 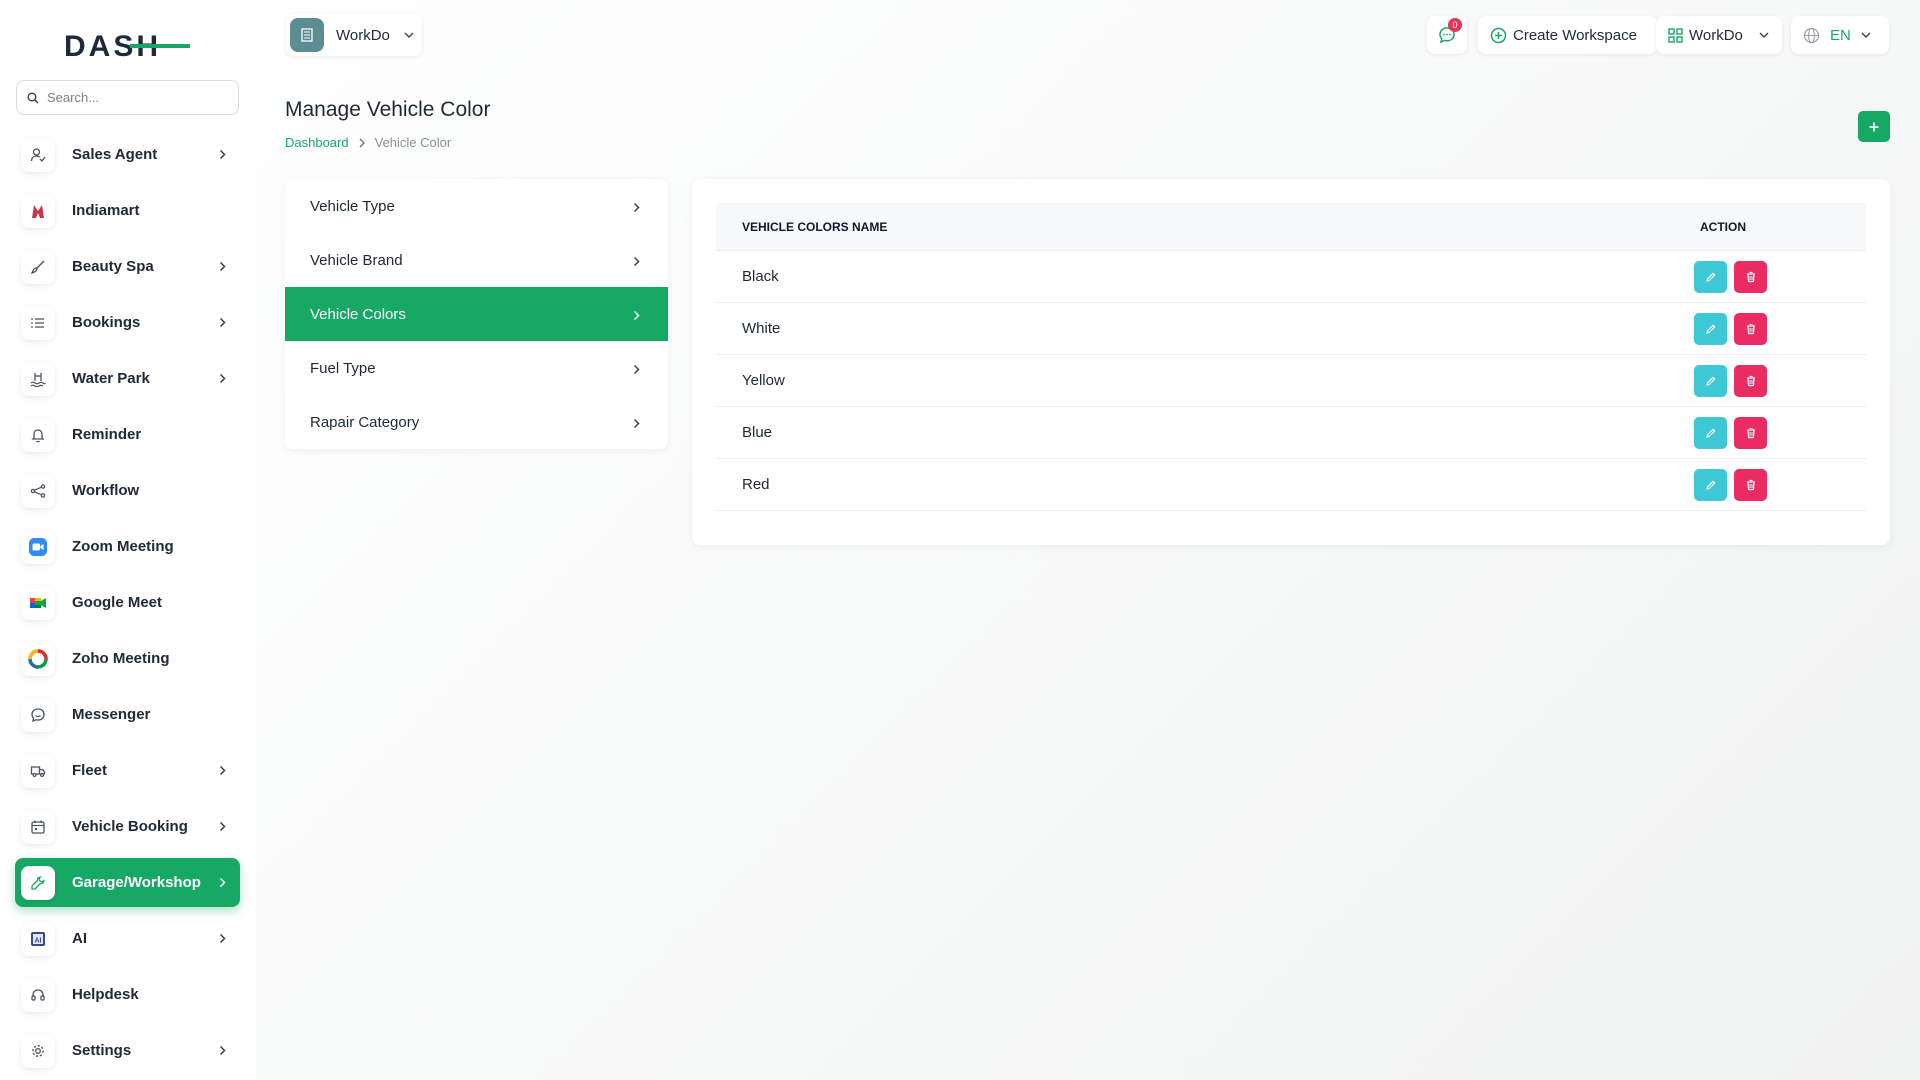 What do you see at coordinates (38, 826) in the screenshot?
I see `calendar-icon` at bounding box center [38, 826].